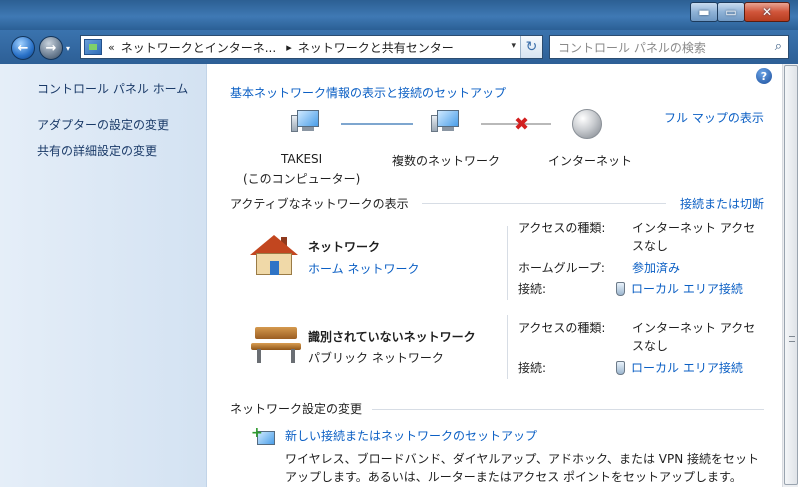 This screenshot has height=487, width=798. I want to click on multiple-networks-label: 複数のネットワーク, so click(446, 161).